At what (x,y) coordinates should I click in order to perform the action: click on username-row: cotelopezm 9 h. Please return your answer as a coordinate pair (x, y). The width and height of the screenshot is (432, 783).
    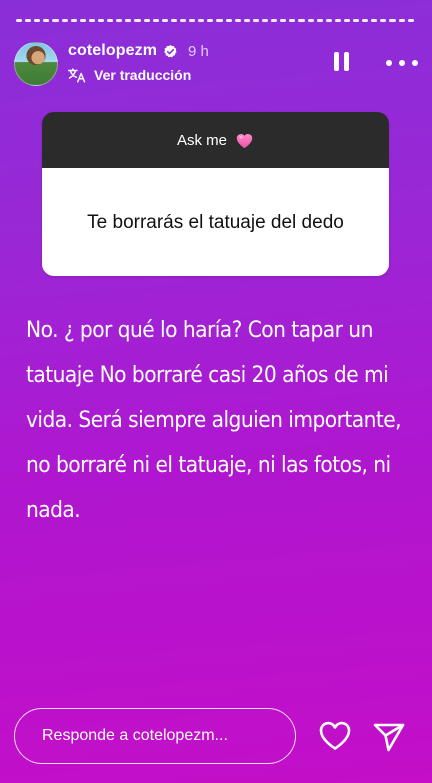
    Looking at the image, I should click on (138, 51).